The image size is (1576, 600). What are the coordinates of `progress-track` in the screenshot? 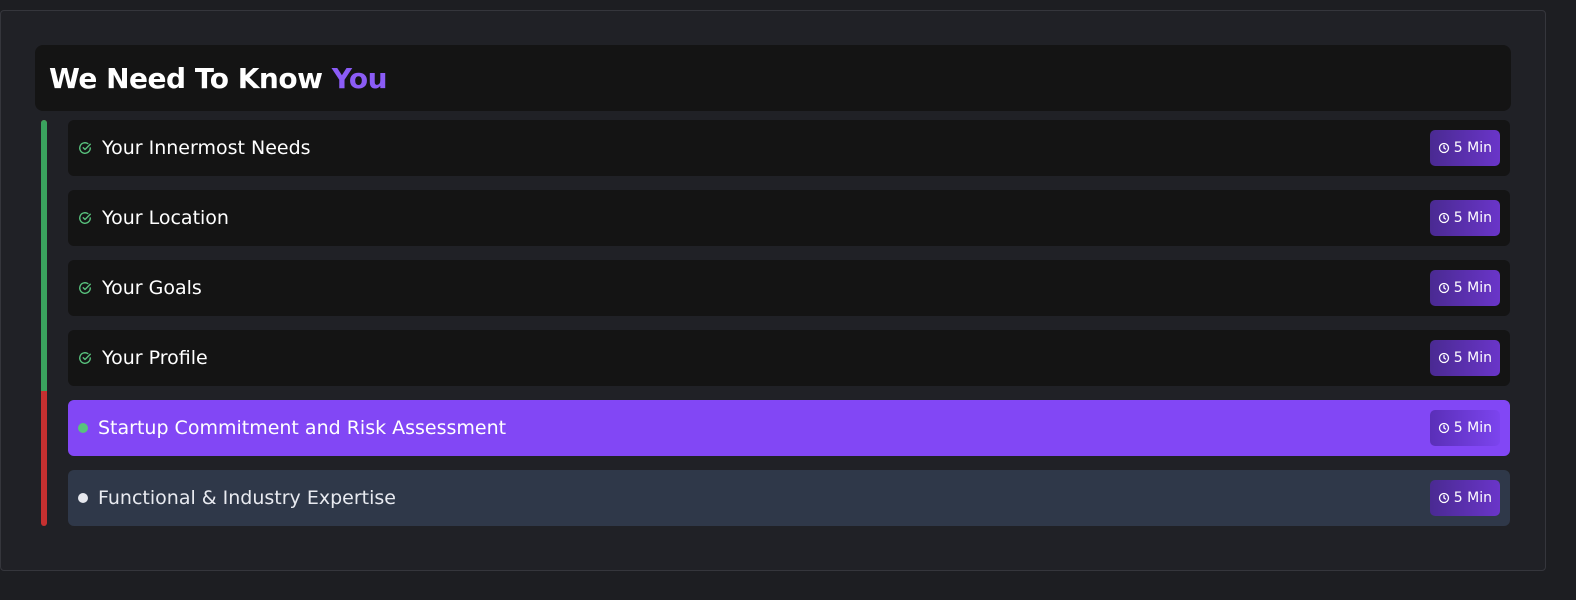 It's located at (44, 323).